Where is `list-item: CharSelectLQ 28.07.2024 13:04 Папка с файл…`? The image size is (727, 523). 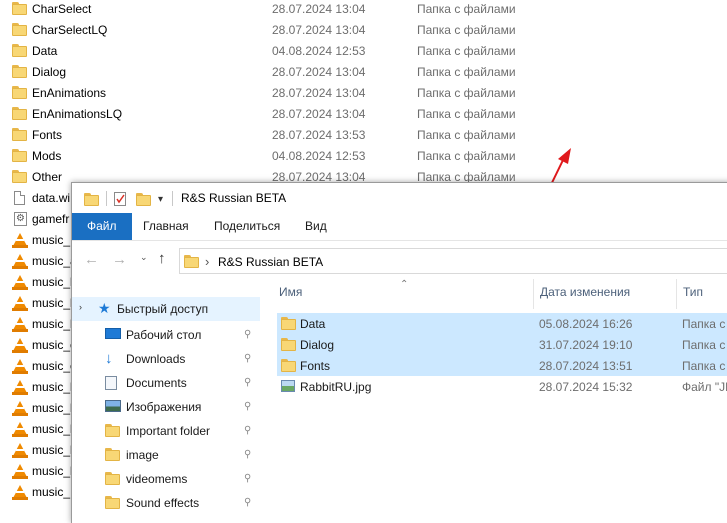
list-item: CharSelectLQ 28.07.2024 13:04 Папка с файл… is located at coordinates (363, 30).